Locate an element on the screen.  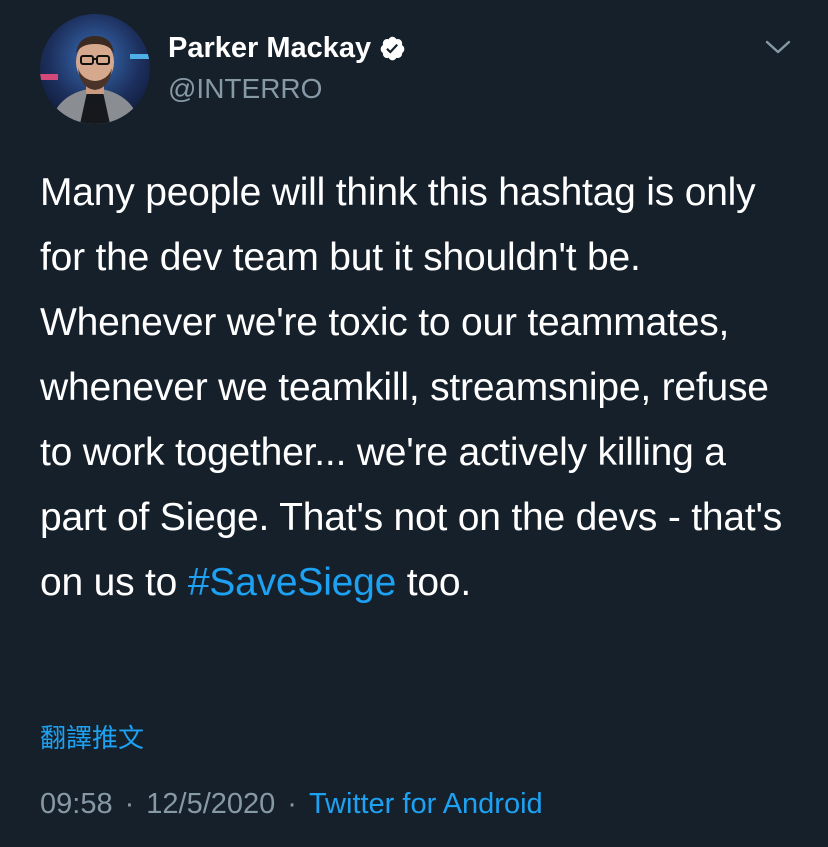
display-name-row: Parker Mackay is located at coordinates (287, 48).